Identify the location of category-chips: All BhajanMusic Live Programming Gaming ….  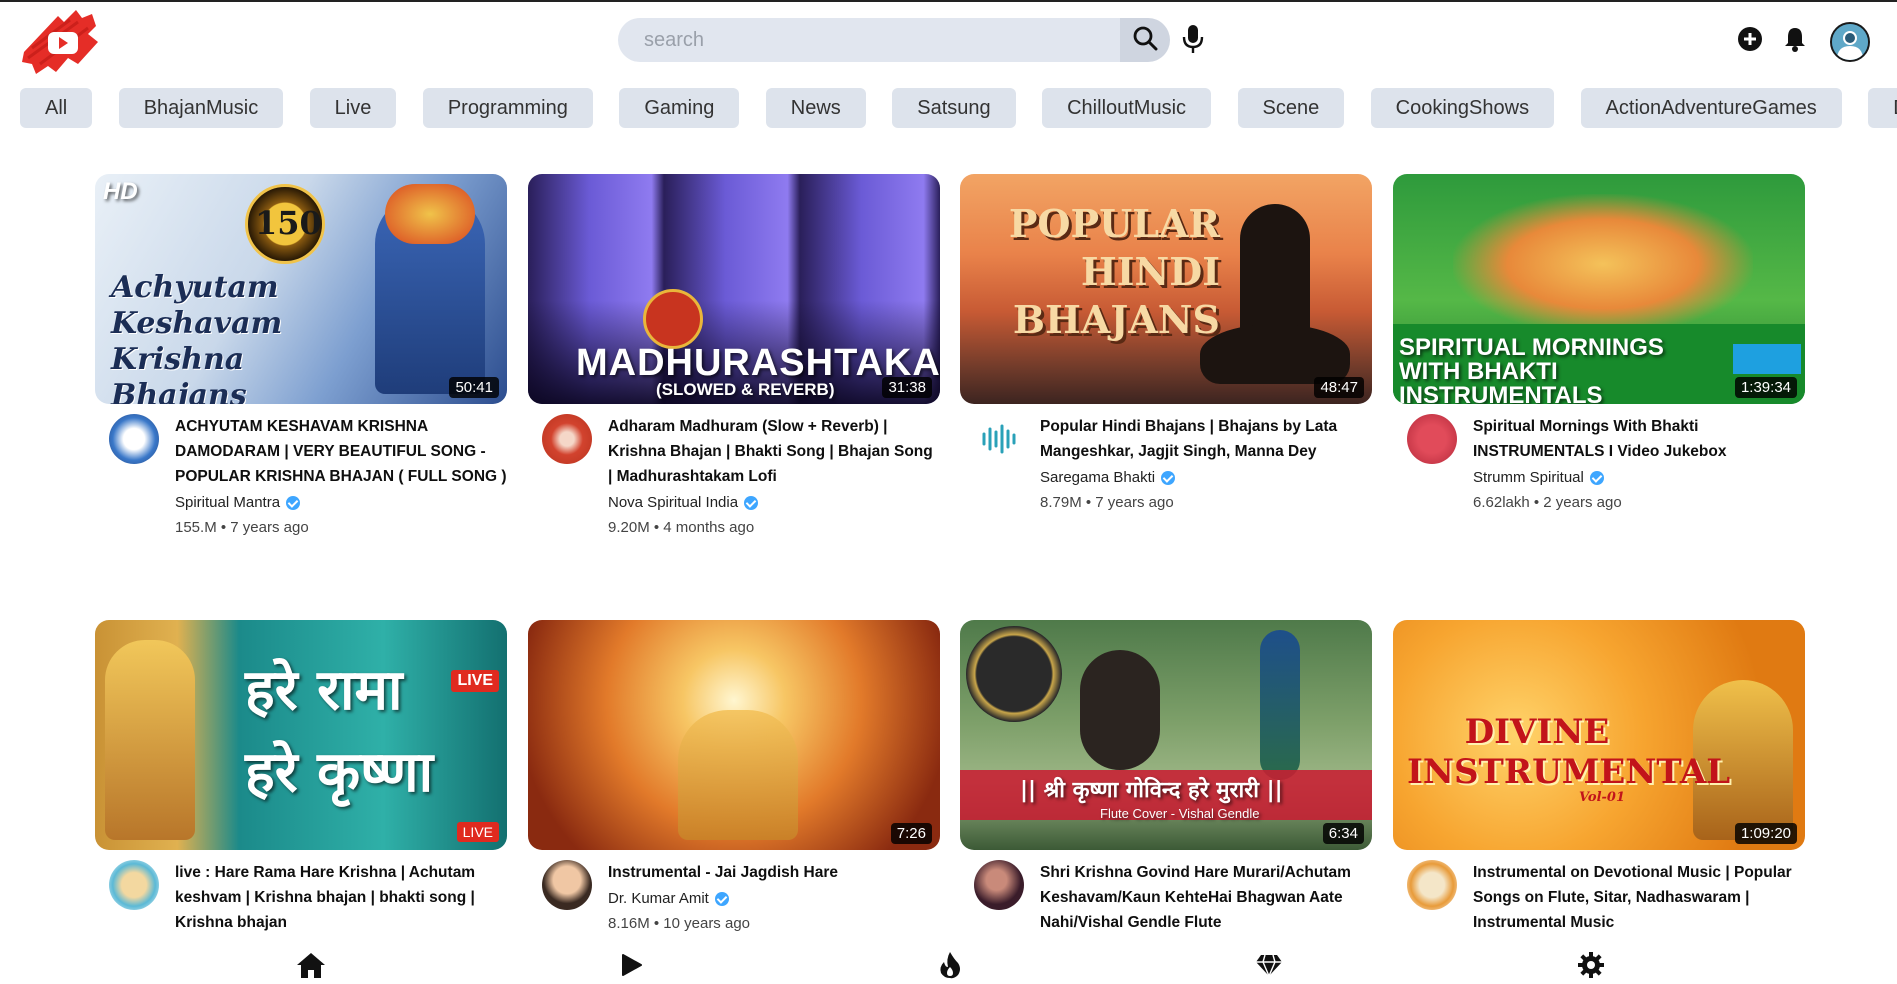
(958, 109).